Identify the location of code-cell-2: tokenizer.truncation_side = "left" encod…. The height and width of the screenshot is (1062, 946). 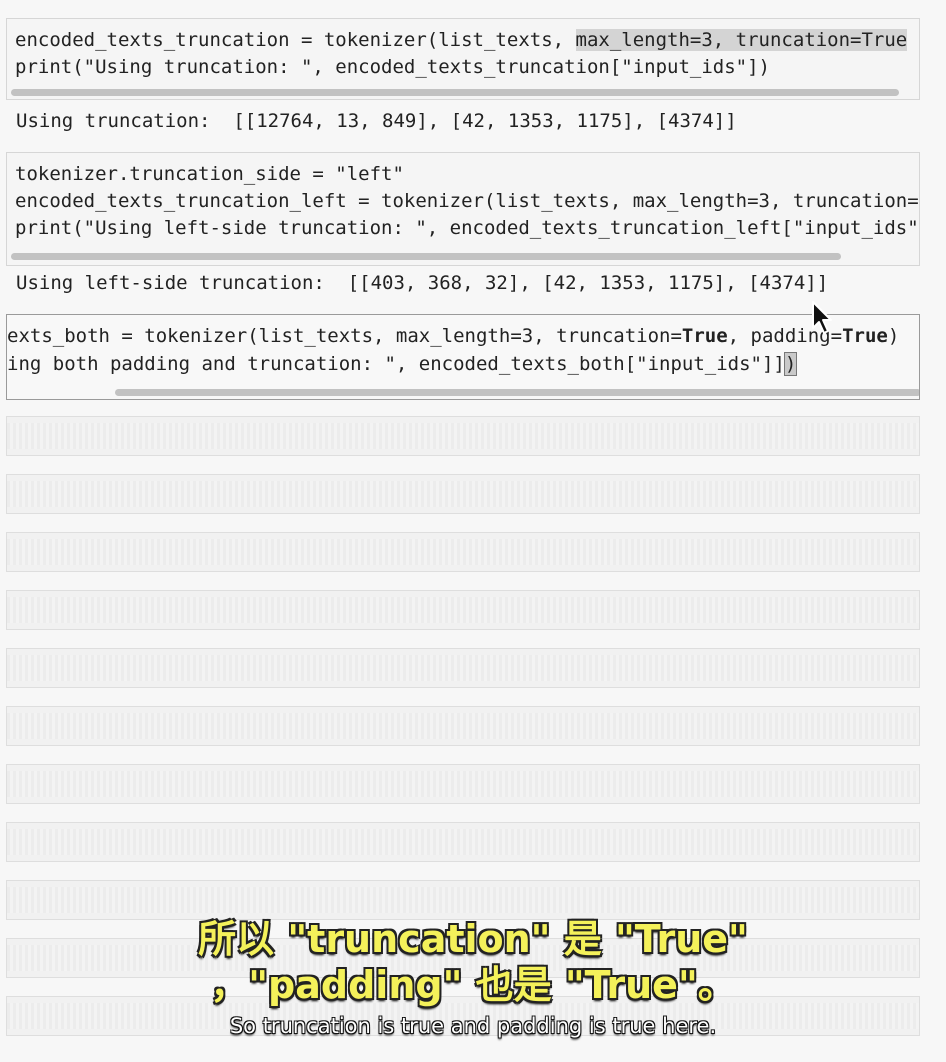
(463, 209).